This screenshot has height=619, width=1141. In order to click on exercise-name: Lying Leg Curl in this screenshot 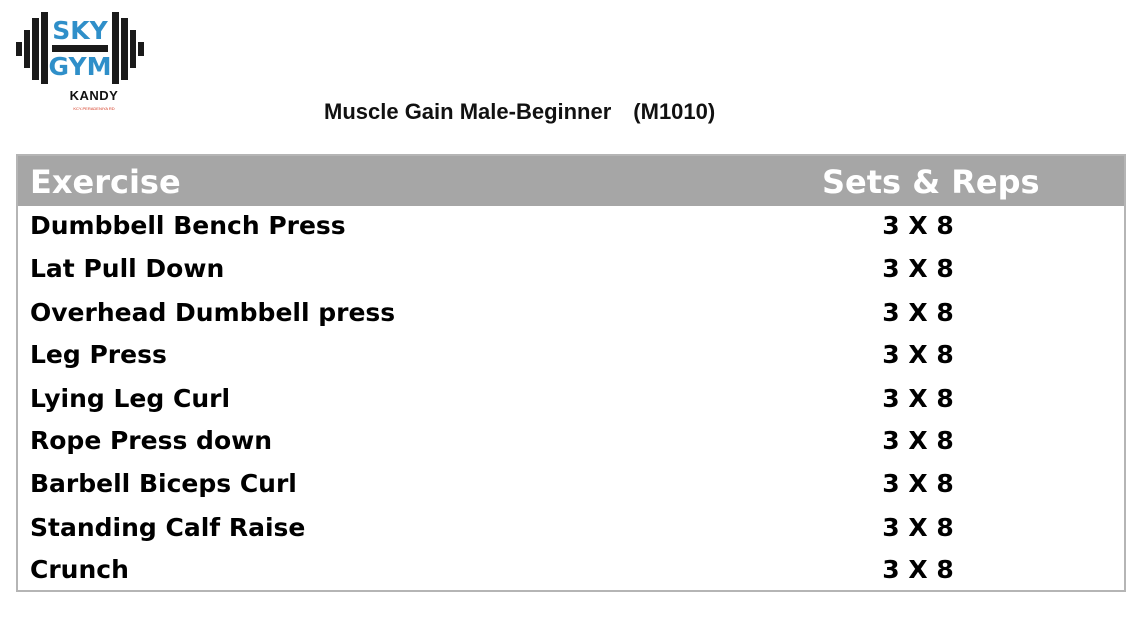, I will do `click(130, 398)`.